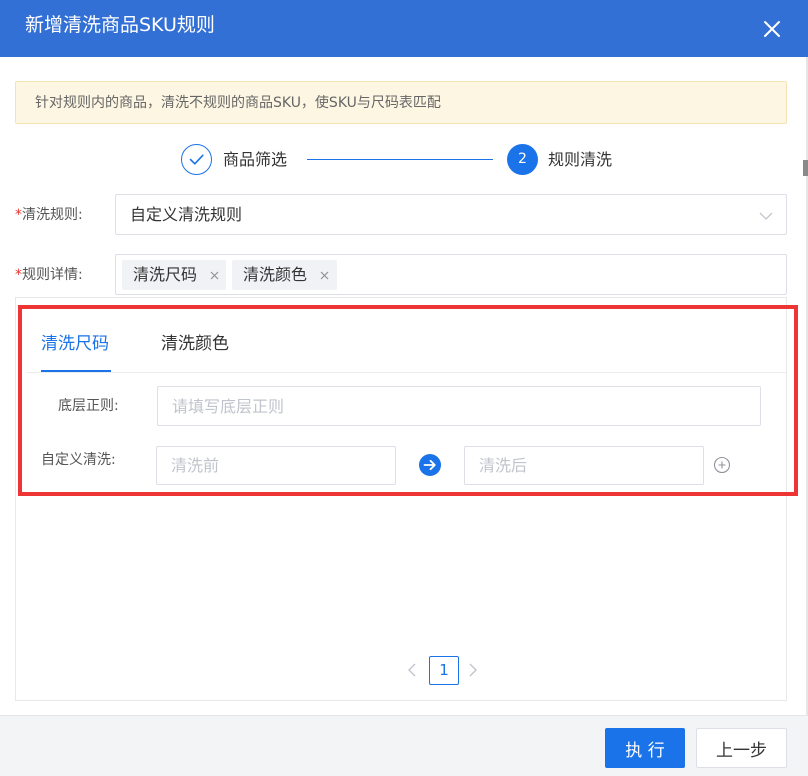  What do you see at coordinates (412, 670) in the screenshot?
I see `chevron-left-icon` at bounding box center [412, 670].